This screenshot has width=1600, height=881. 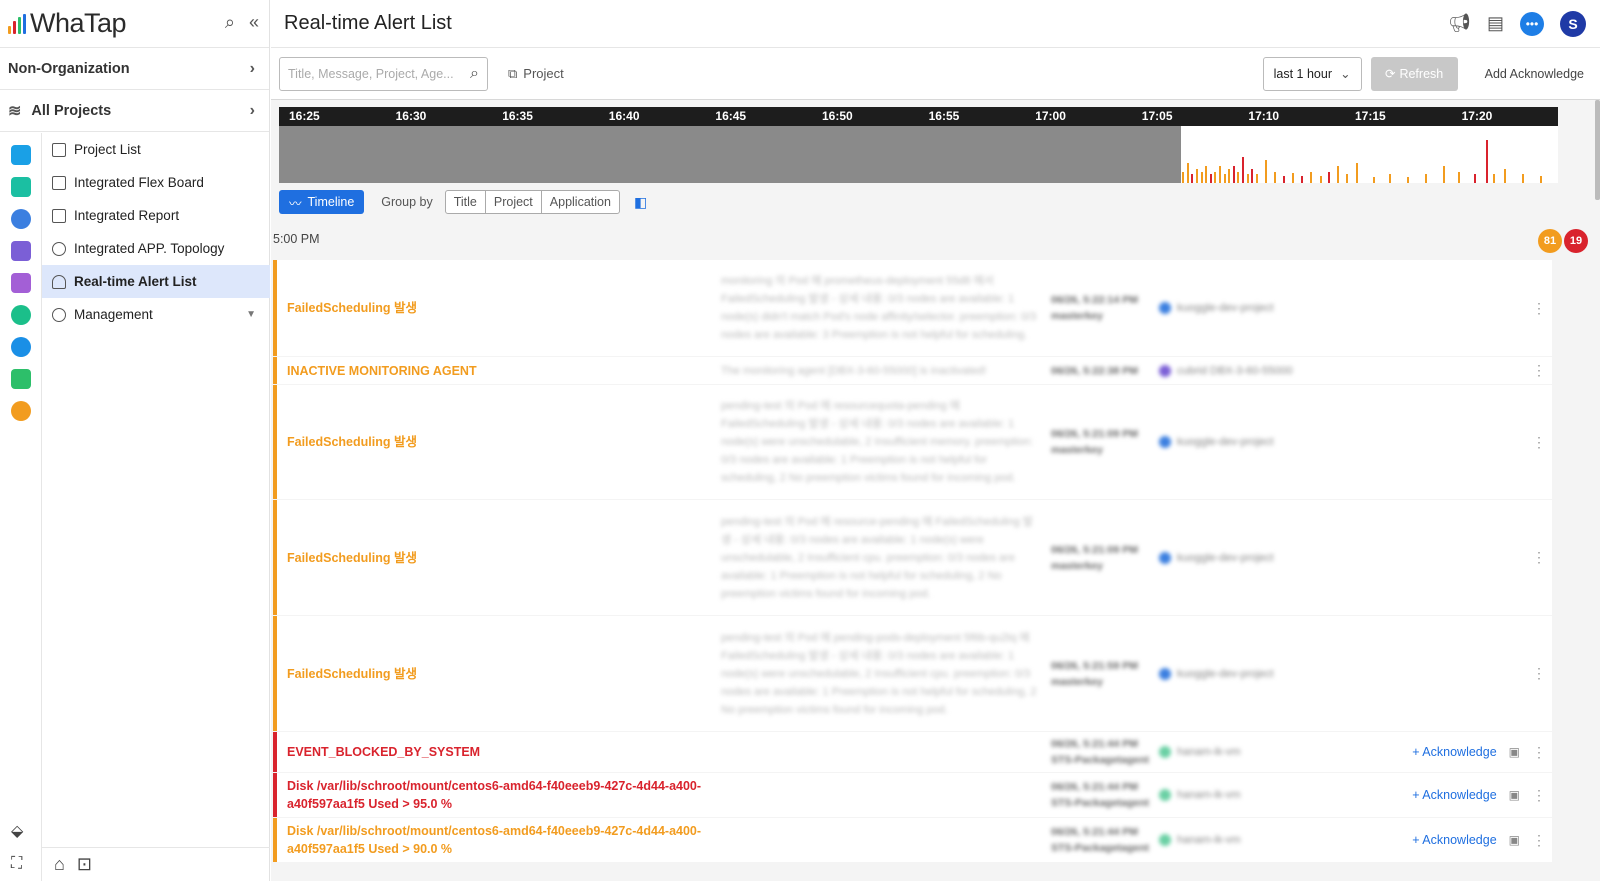 I want to click on alert-time: 06/26, 5:22:38 PM, so click(x=1094, y=370).